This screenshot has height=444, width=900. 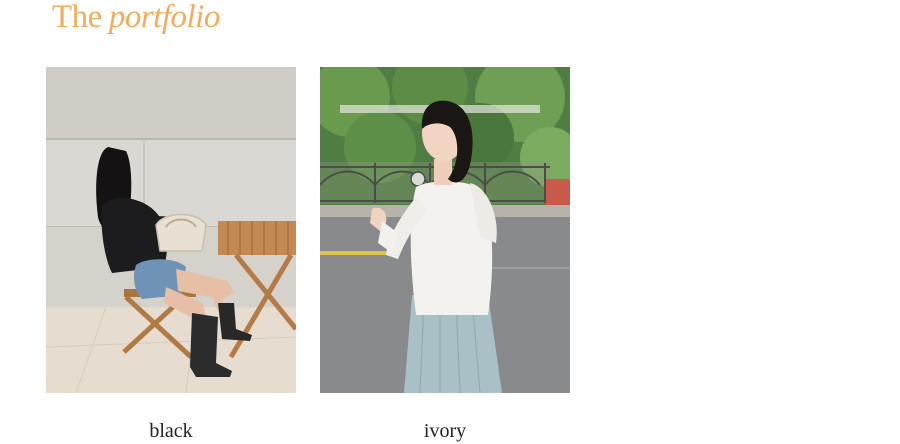 What do you see at coordinates (171, 431) in the screenshot?
I see `caption-black: black` at bounding box center [171, 431].